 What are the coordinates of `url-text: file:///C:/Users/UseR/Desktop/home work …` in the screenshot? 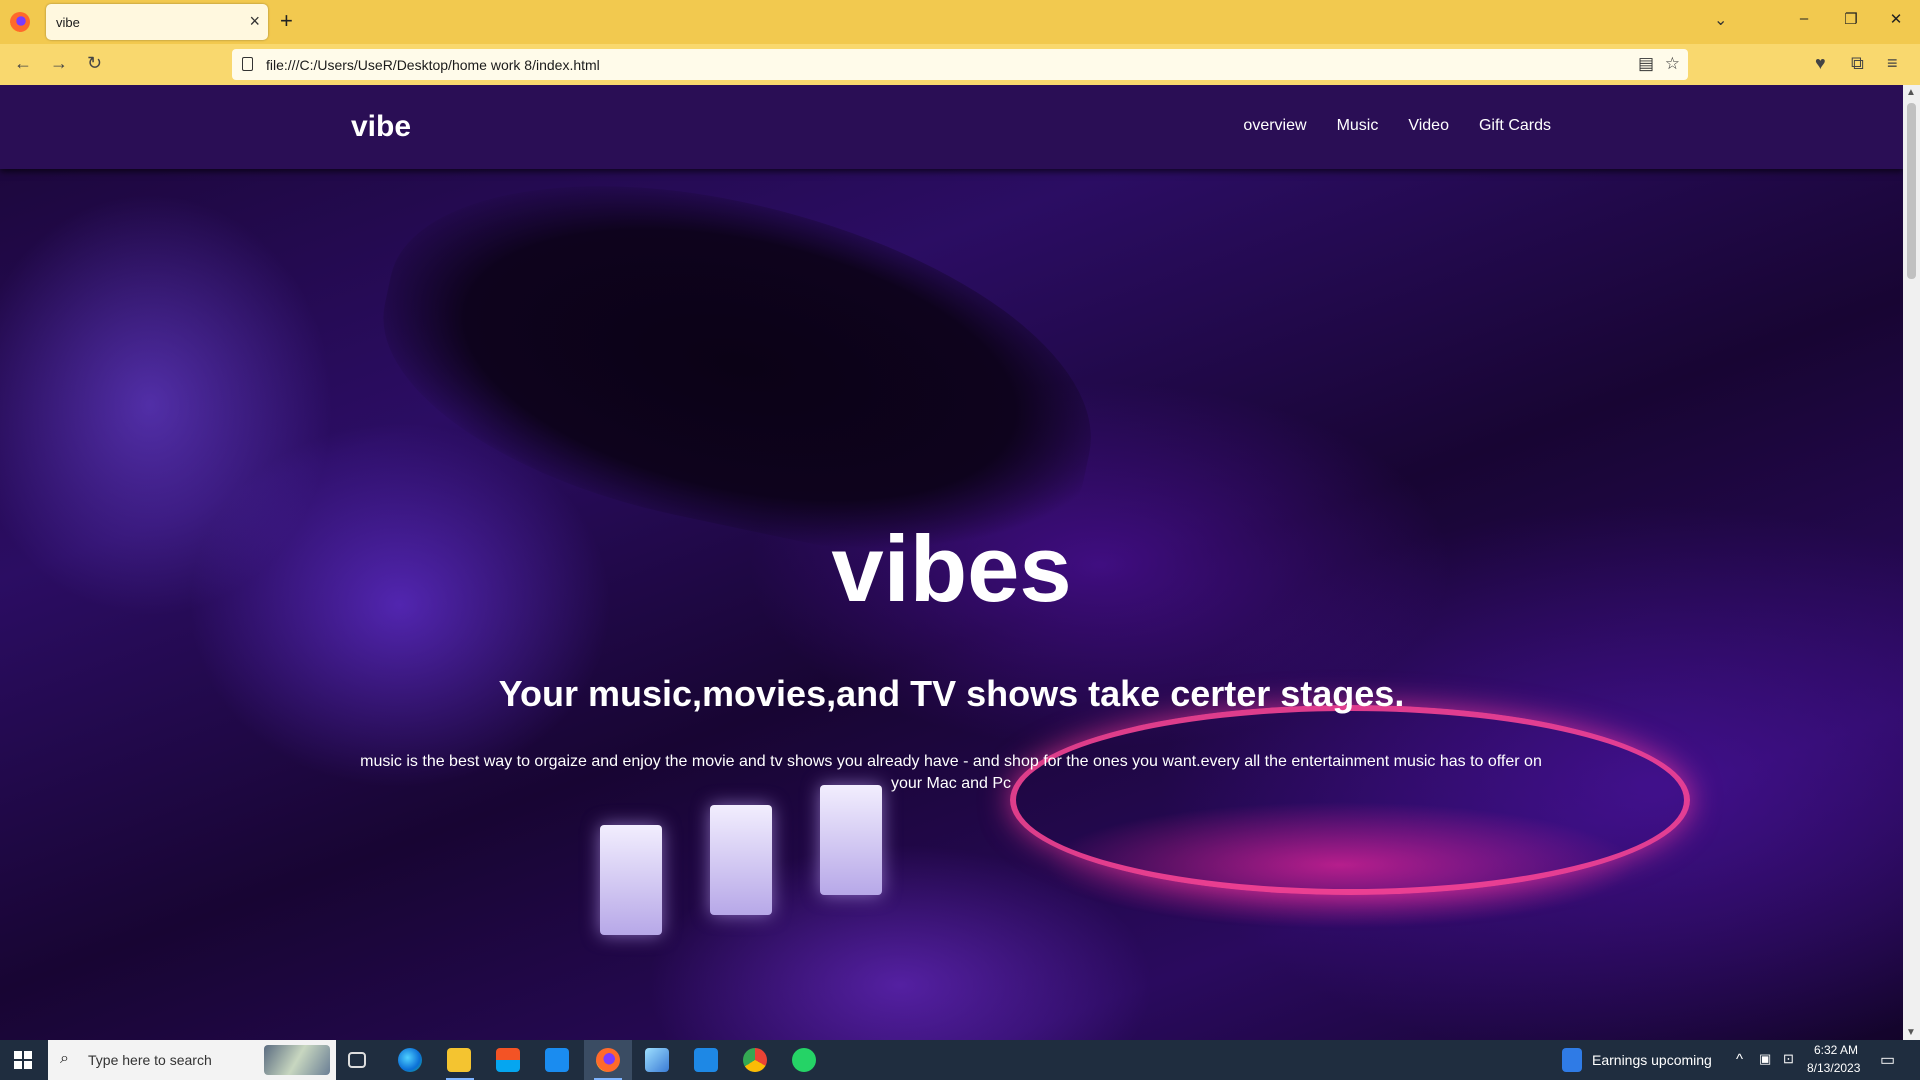 It's located at (433, 65).